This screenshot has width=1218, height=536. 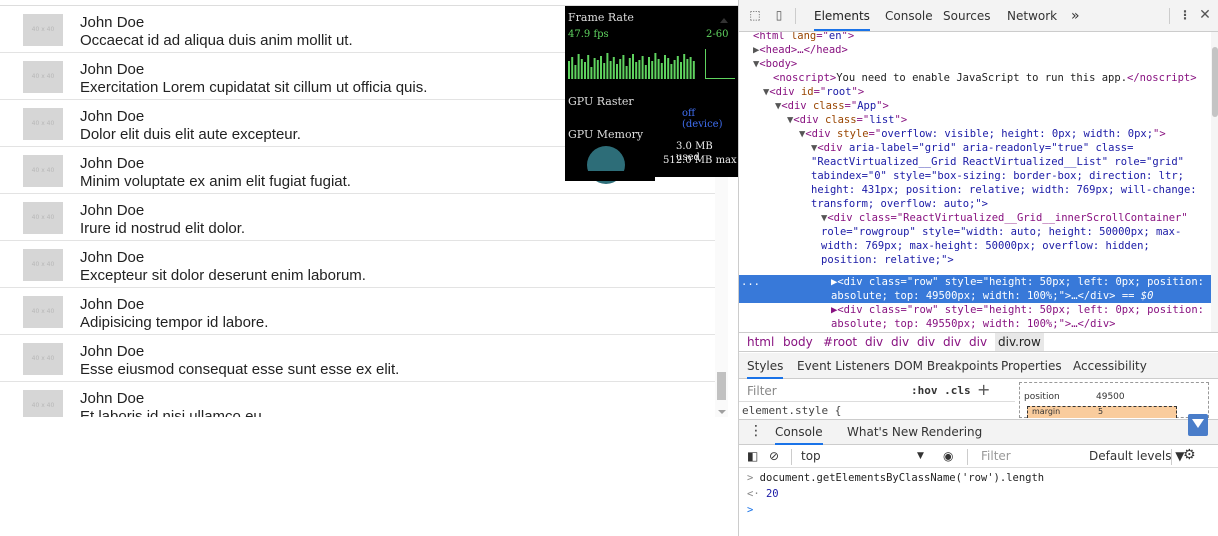 I want to click on tab-accessibility: Accessibility, so click(x=1110, y=366).